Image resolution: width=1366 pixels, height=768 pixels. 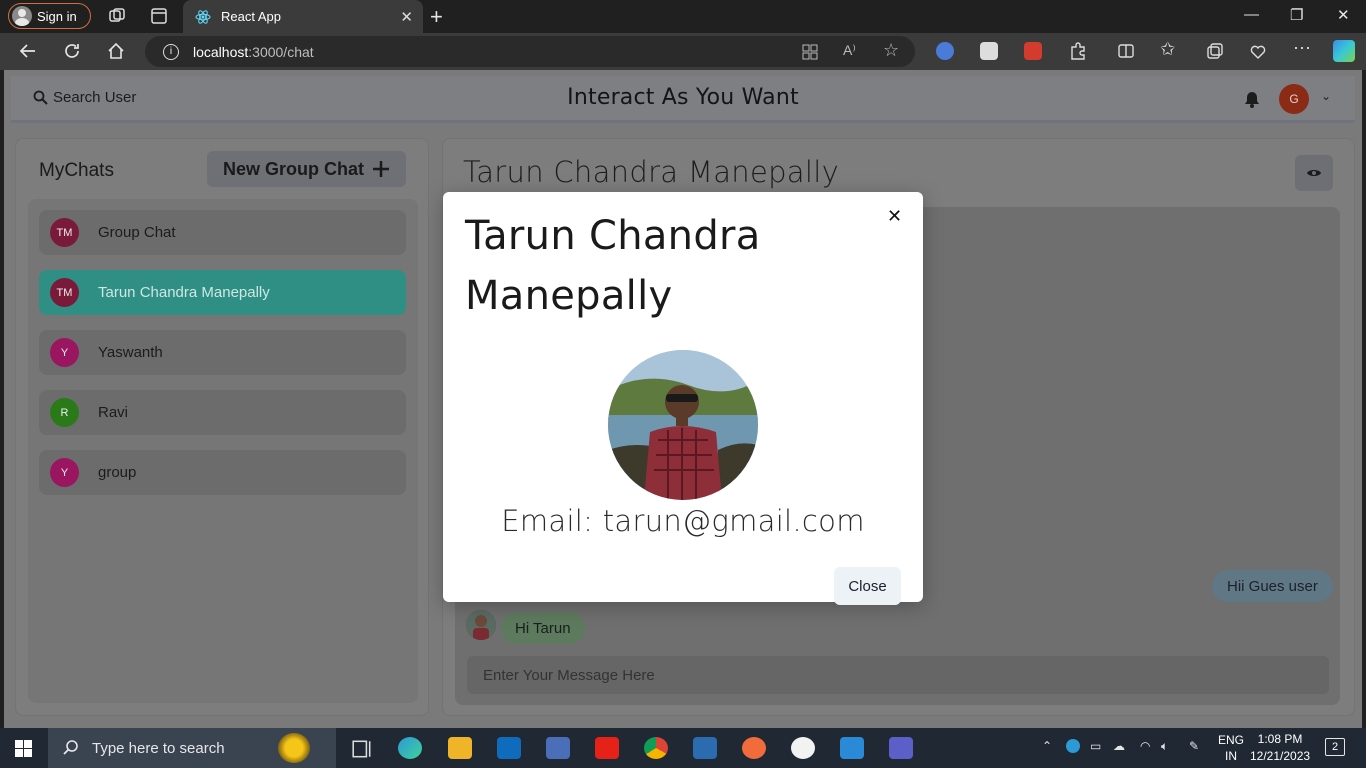 What do you see at coordinates (1343, 15) in the screenshot?
I see `close-window-icon: ✕` at bounding box center [1343, 15].